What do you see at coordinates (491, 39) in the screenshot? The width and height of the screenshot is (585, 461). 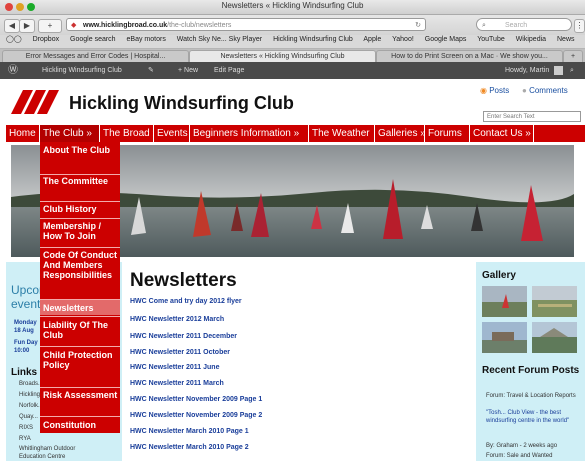 I see `bookmark-item: YouTube` at bounding box center [491, 39].